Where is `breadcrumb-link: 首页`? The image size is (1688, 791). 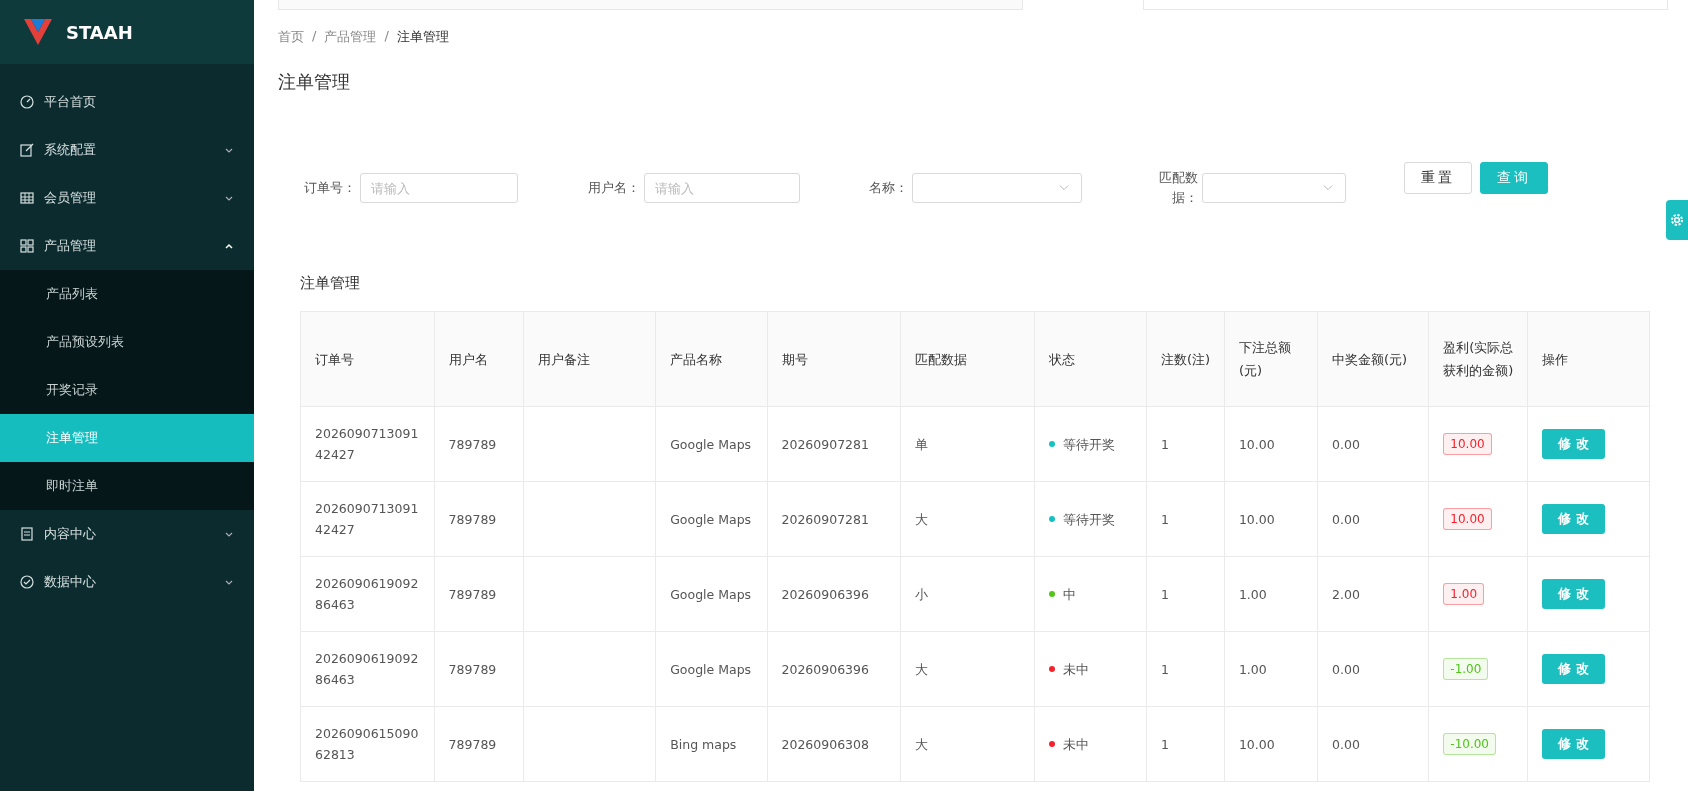 breadcrumb-link: 首页 is located at coordinates (291, 37).